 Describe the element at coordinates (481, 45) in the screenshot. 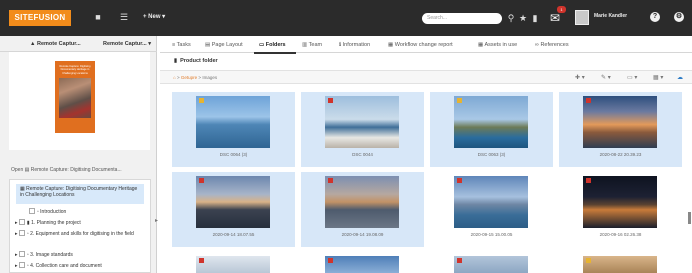

I see `assets-icon: ▦` at that location.